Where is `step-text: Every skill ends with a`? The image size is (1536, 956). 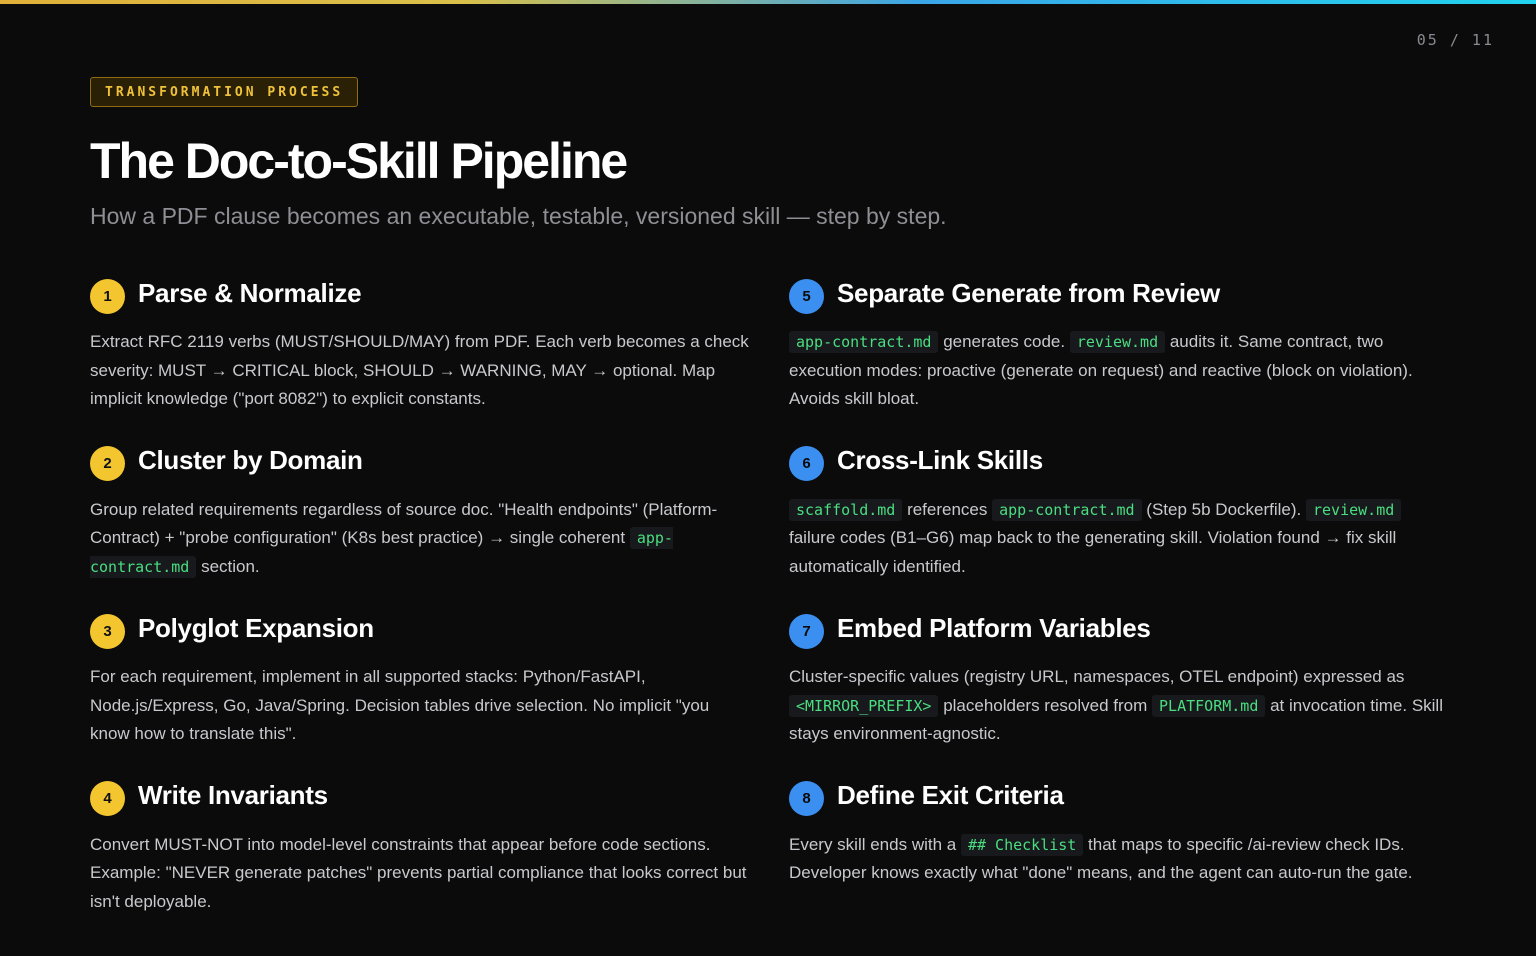
step-text: Every skill ends with a is located at coordinates (875, 844).